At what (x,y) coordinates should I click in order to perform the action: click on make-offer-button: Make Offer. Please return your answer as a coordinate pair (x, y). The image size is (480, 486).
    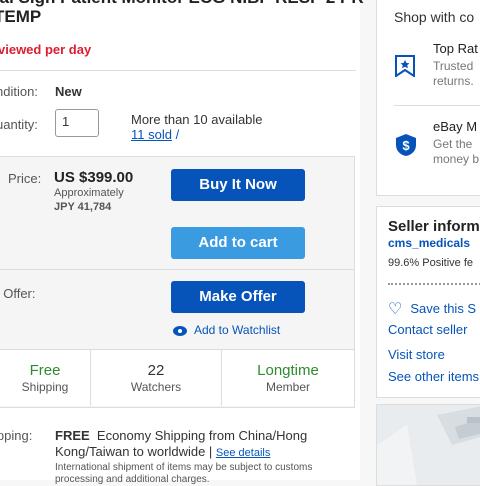
    Looking at the image, I should click on (238, 297).